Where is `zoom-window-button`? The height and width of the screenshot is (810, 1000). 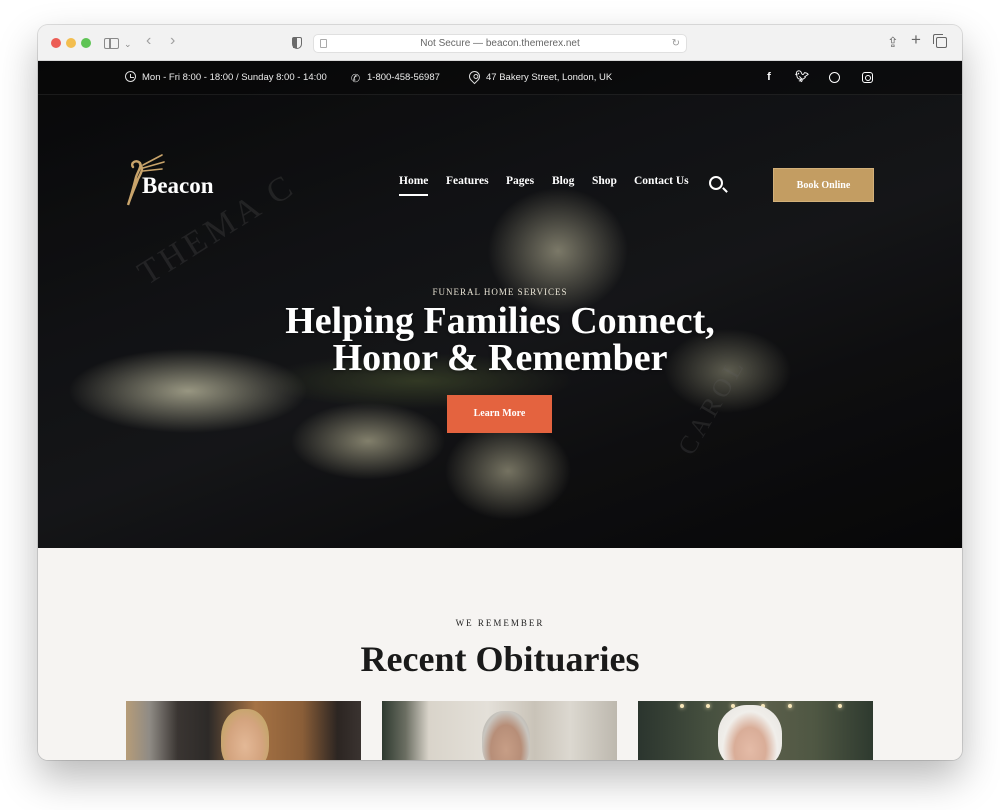 zoom-window-button is located at coordinates (86, 43).